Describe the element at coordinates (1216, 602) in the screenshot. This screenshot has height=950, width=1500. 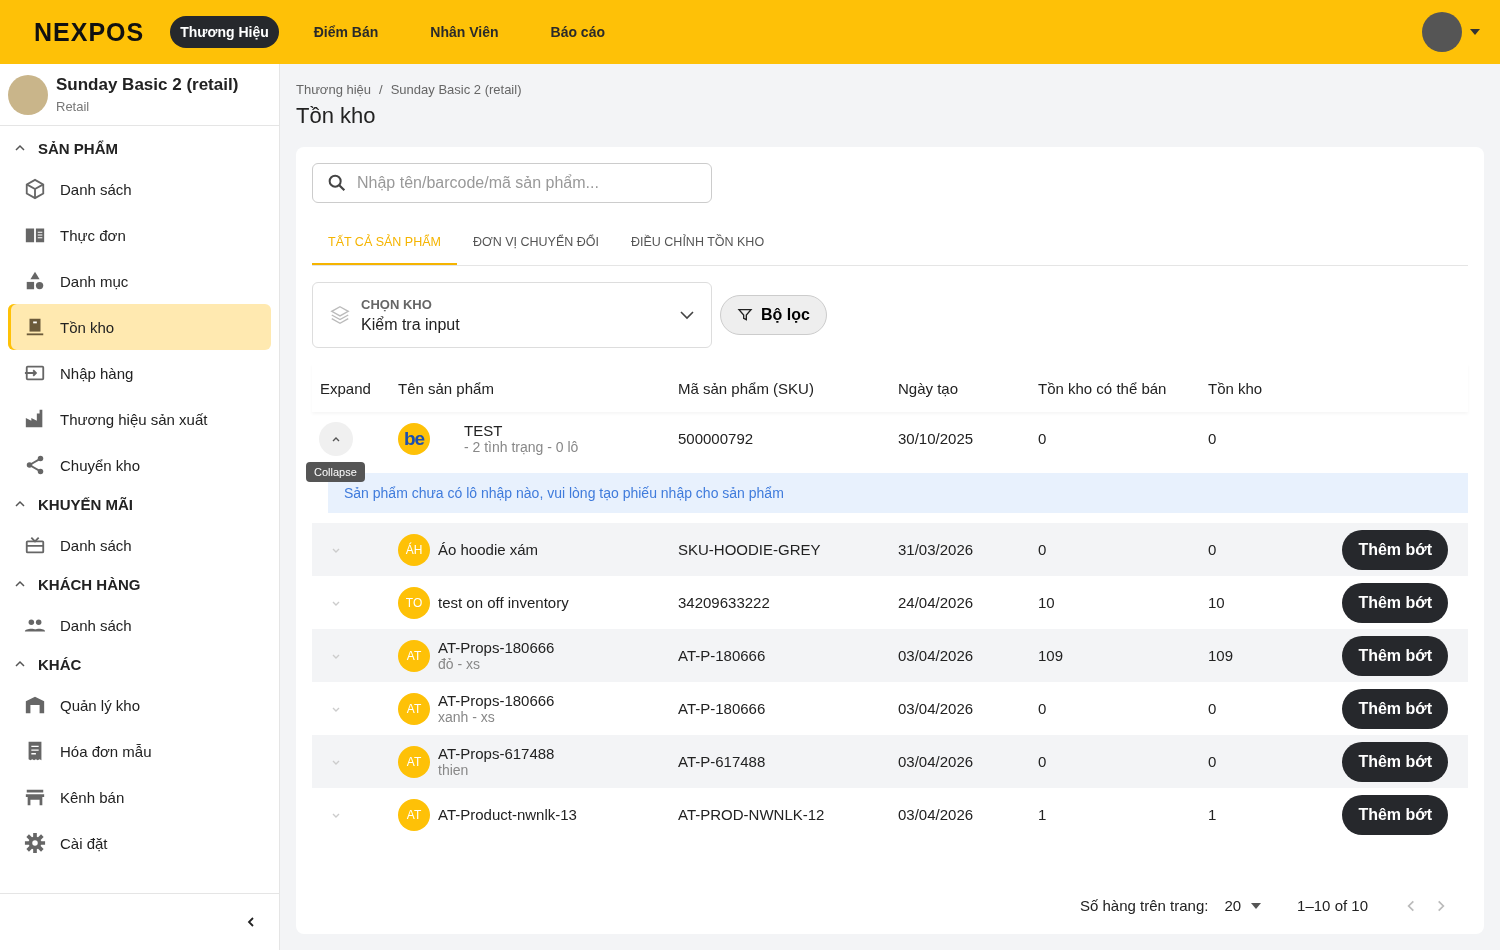
I see `stock-cell-text: 10` at that location.